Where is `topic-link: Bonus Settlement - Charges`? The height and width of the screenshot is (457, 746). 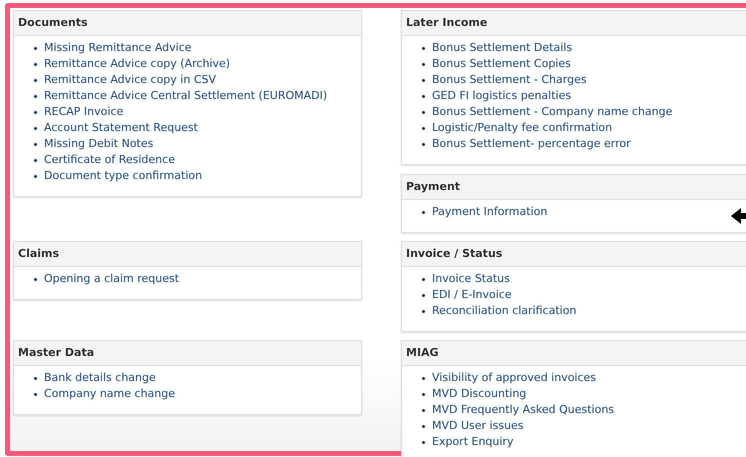 topic-link: Bonus Settlement - Charges is located at coordinates (509, 80).